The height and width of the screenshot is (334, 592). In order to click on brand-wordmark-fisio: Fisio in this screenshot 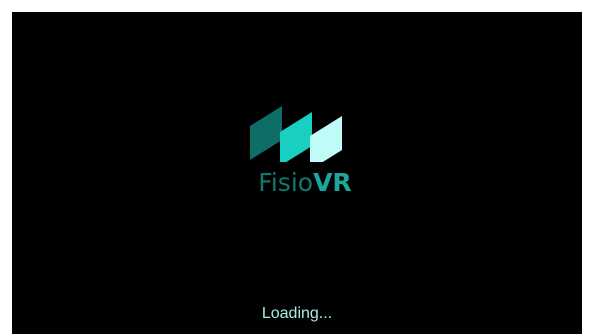, I will do `click(286, 182)`.